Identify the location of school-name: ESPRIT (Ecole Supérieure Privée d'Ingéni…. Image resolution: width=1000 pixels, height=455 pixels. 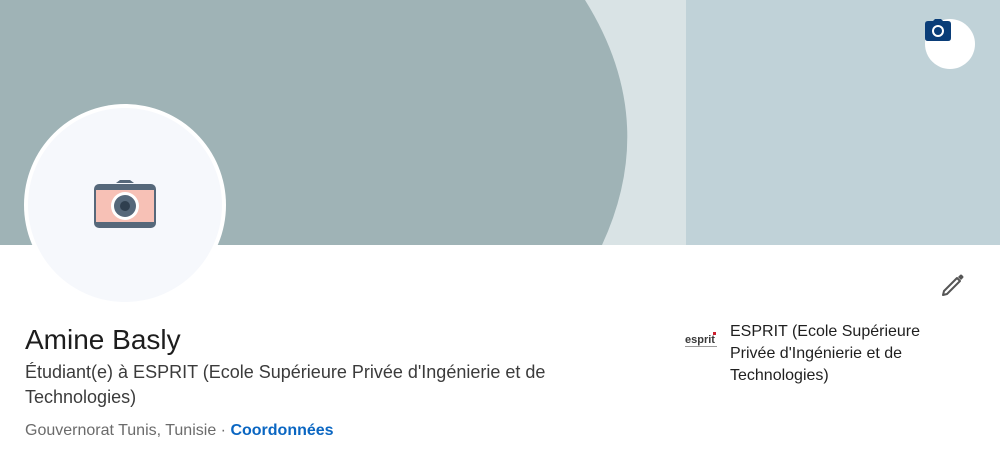
(825, 353).